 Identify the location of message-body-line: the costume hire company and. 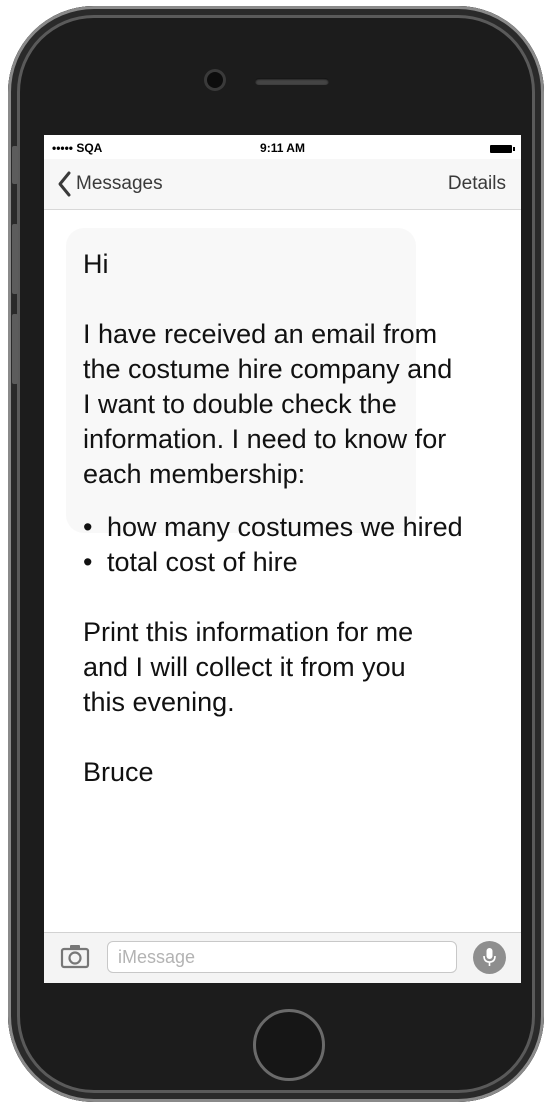
(268, 369).